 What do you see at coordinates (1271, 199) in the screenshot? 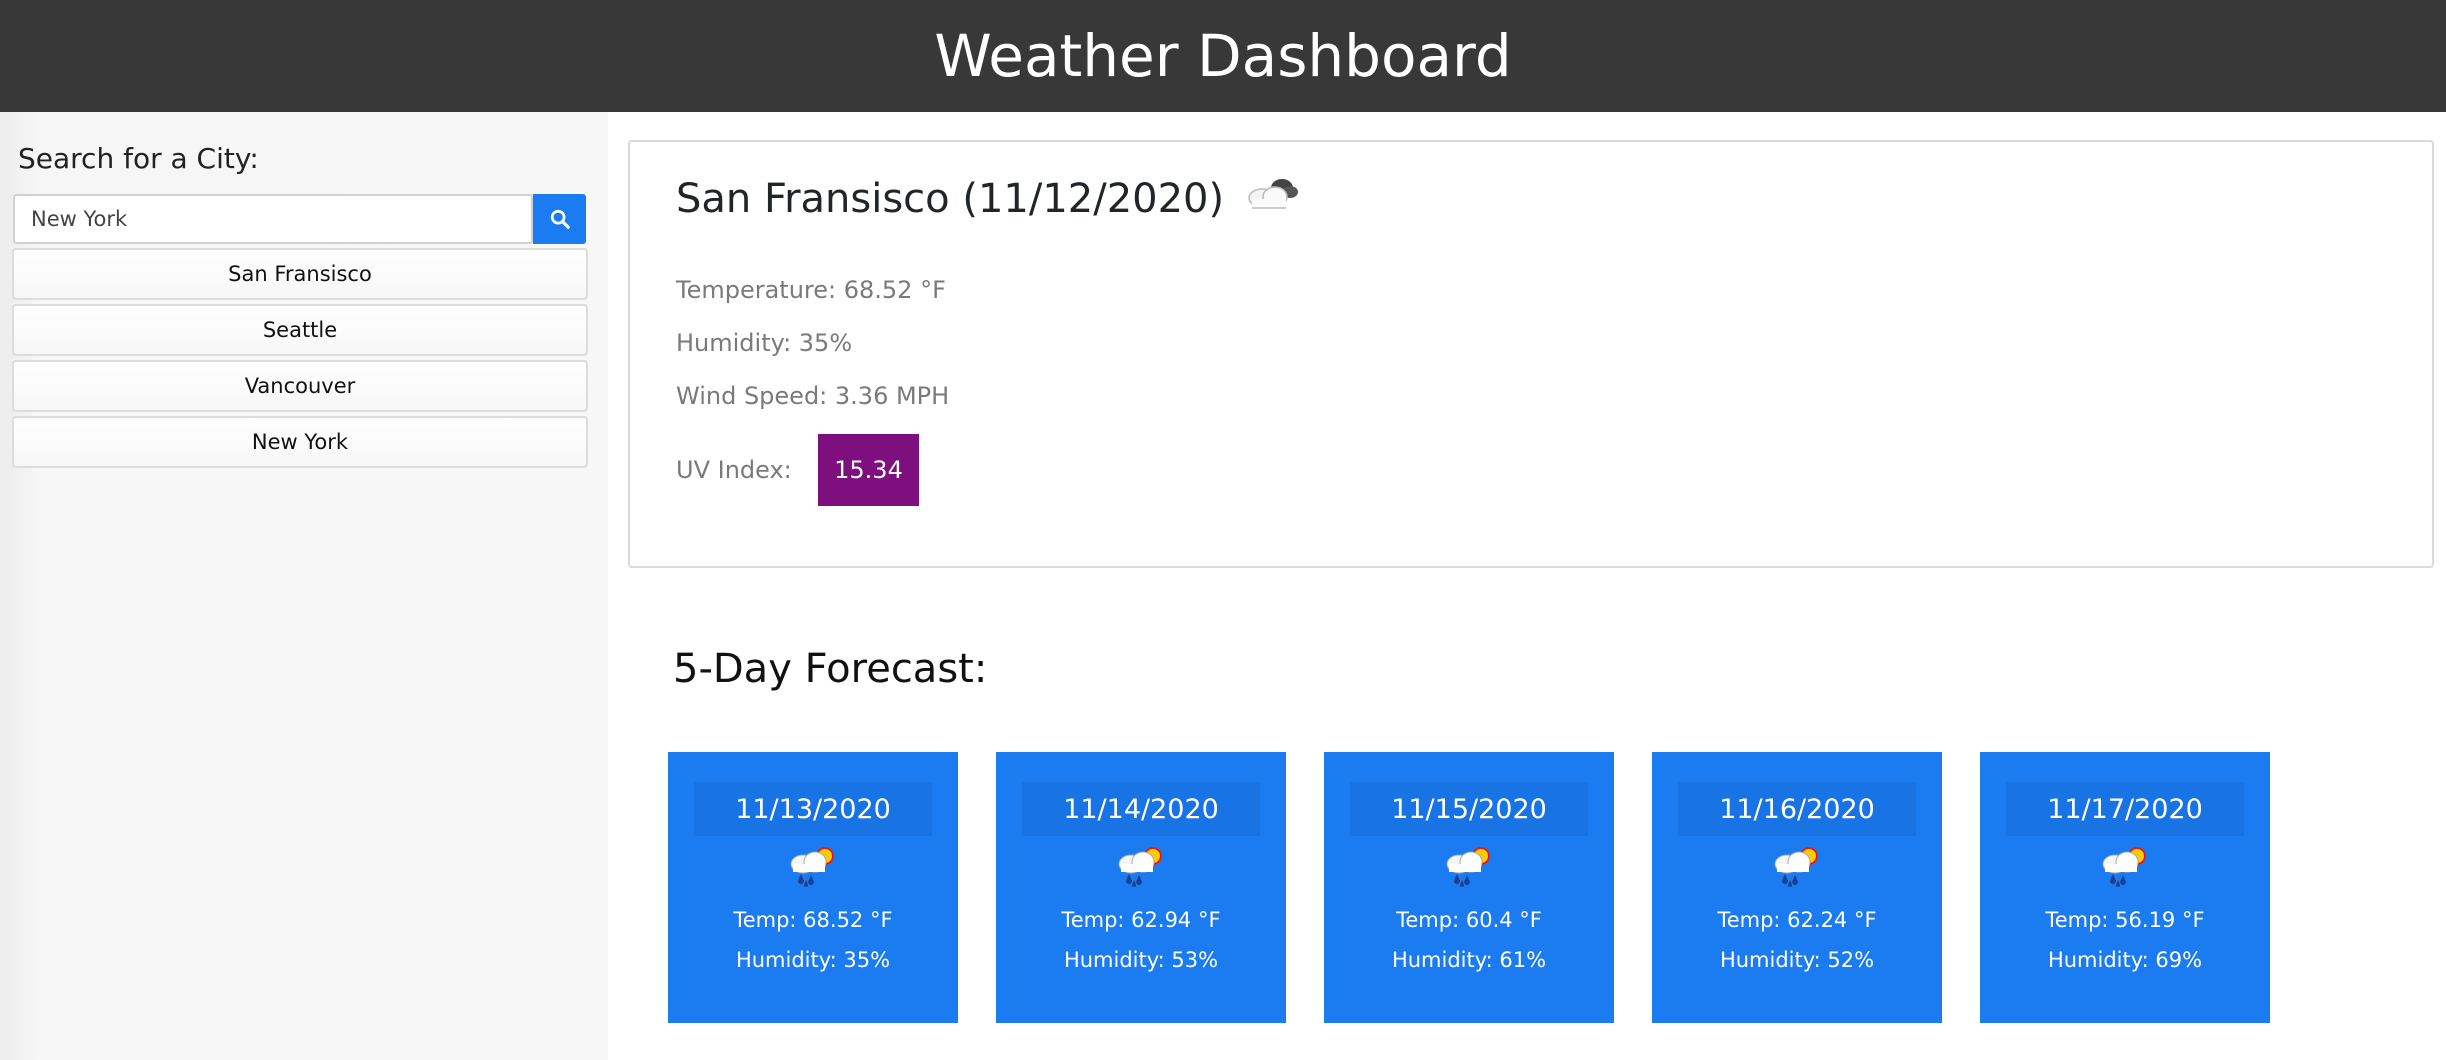
I see `partly-cloudy-icon` at bounding box center [1271, 199].